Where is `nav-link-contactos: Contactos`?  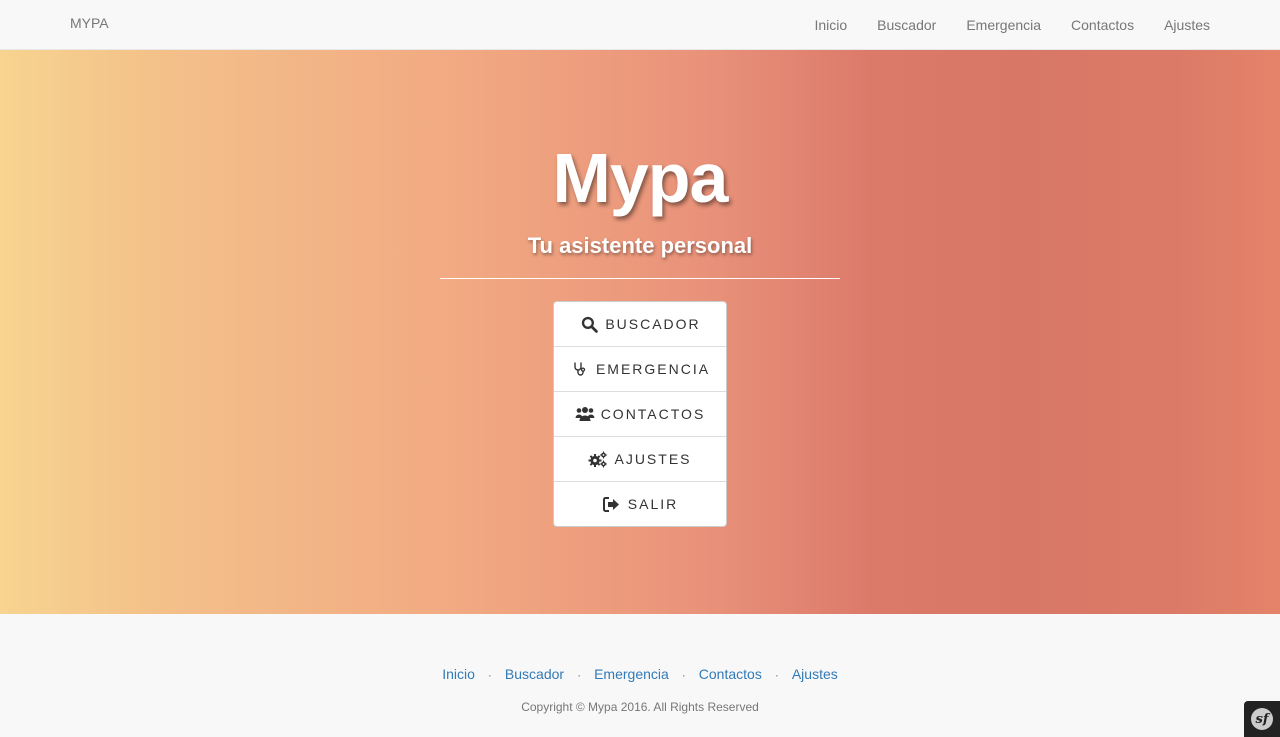
nav-link-contactos: Contactos is located at coordinates (1102, 25).